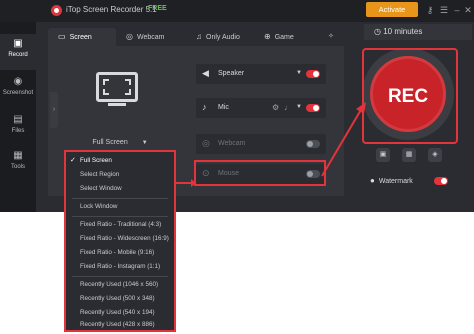  I want to click on dropdown-item-label: Fixed Ratio - Mobile (9:16), so click(117, 252).